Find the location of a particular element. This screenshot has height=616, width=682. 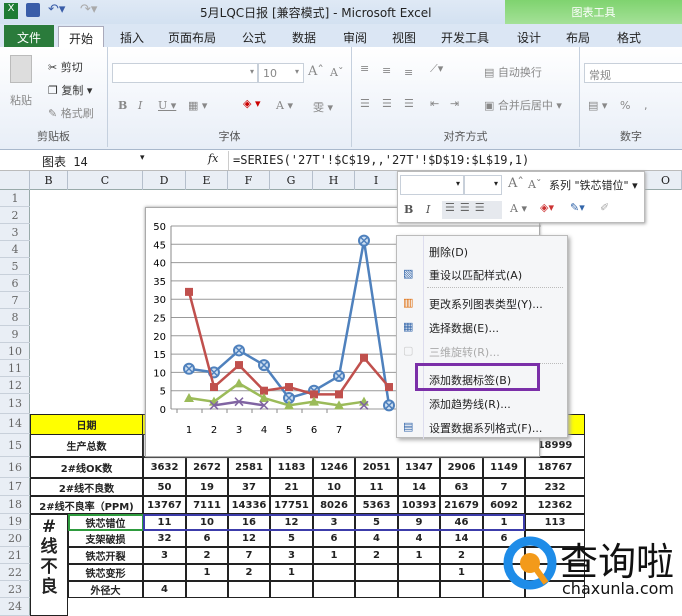

data-cell: 2 is located at coordinates (461, 555).